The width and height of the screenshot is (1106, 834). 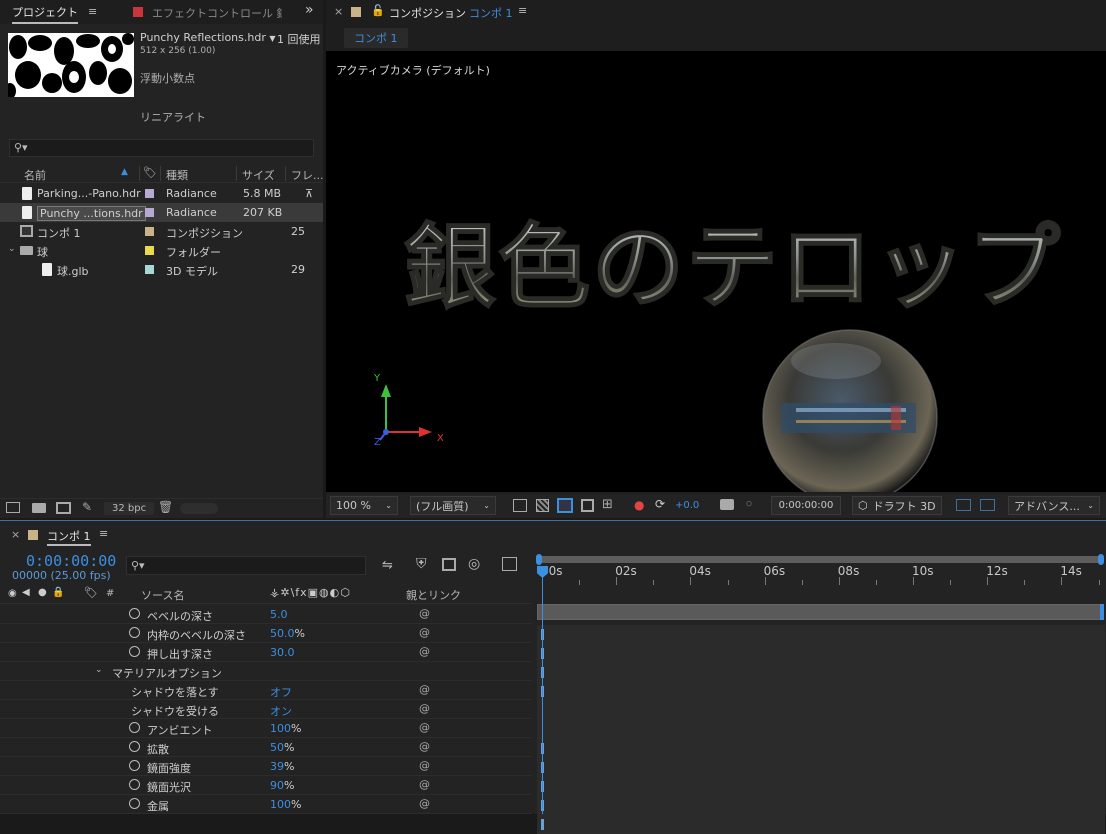 I want to click on adjust-icon: ✎, so click(x=87, y=507).